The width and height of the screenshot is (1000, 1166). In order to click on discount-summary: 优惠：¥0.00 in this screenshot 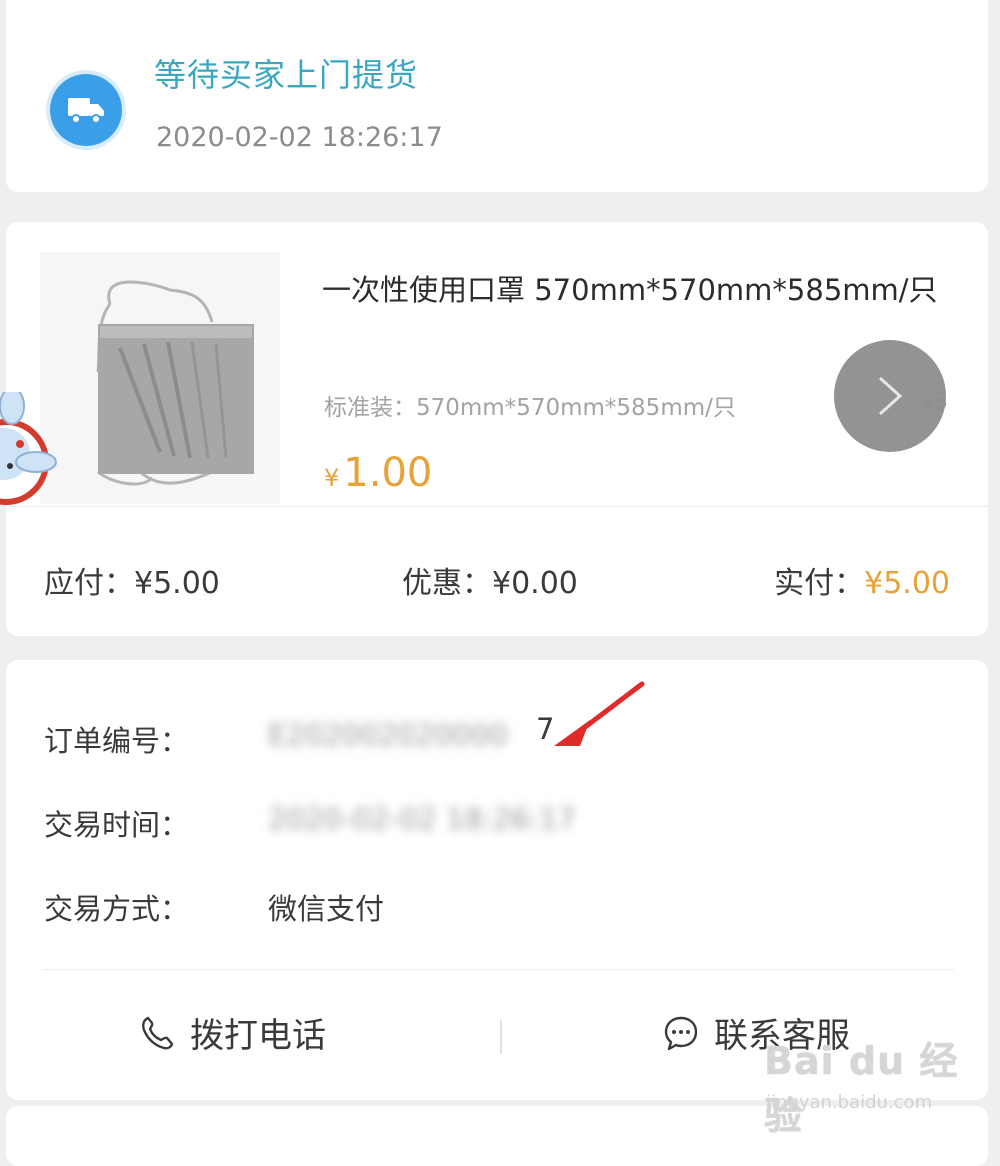, I will do `click(490, 580)`.